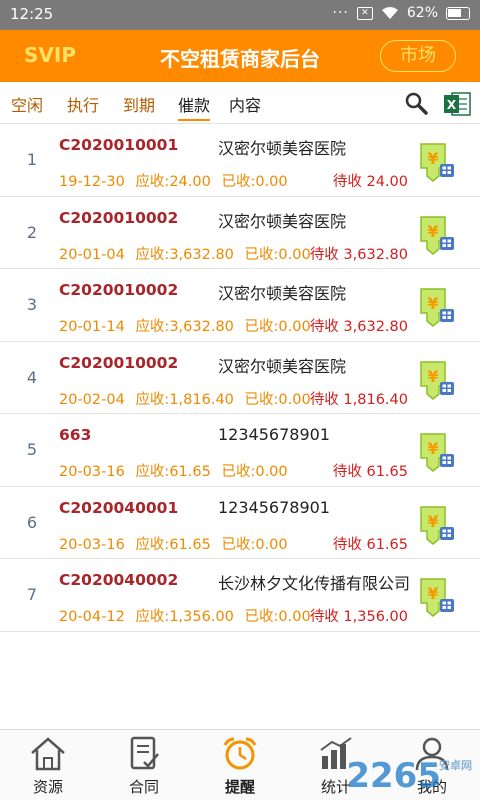 This screenshot has height=800, width=480. I want to click on row-amounts: 19-12-30 应收:24.00 已收:0.00, so click(176, 180).